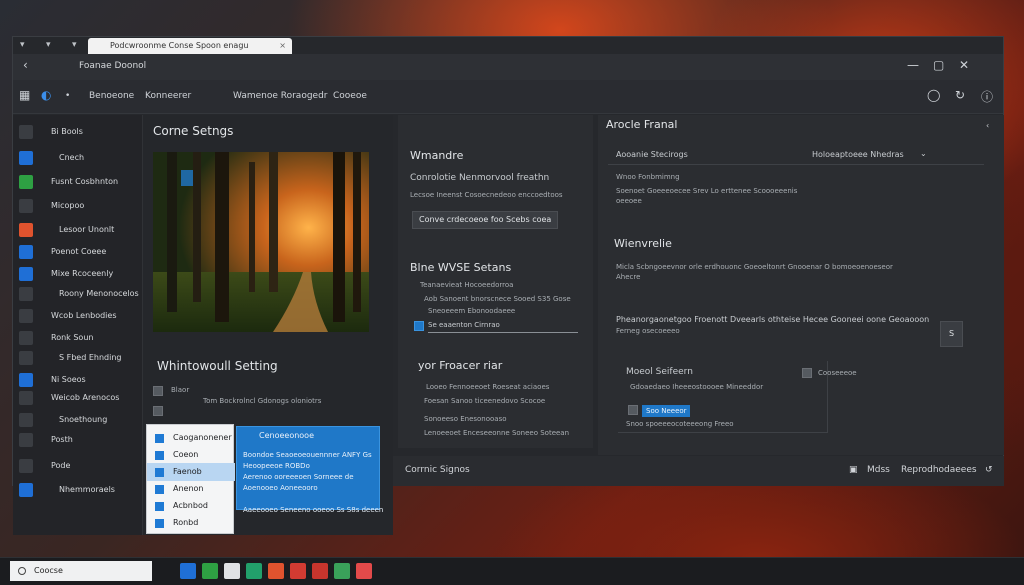 This screenshot has width=1024, height=585. Describe the element at coordinates (48, 45) in the screenshot. I see `window-menu-icon-2: ▾` at that location.